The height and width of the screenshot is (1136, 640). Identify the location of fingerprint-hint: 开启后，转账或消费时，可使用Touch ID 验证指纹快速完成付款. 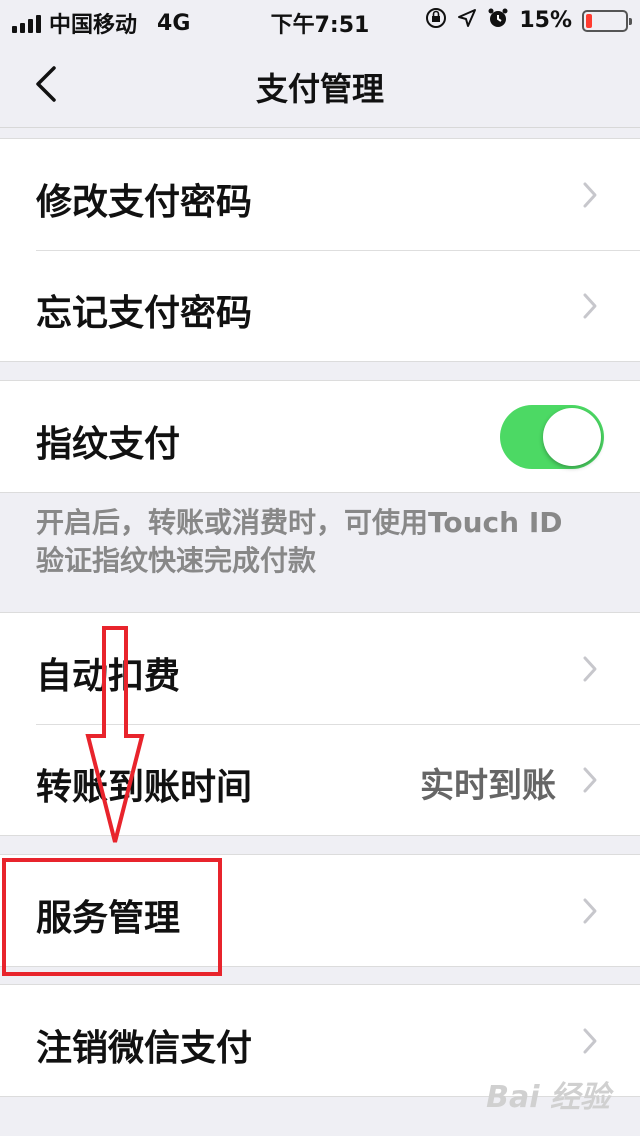
(299, 541).